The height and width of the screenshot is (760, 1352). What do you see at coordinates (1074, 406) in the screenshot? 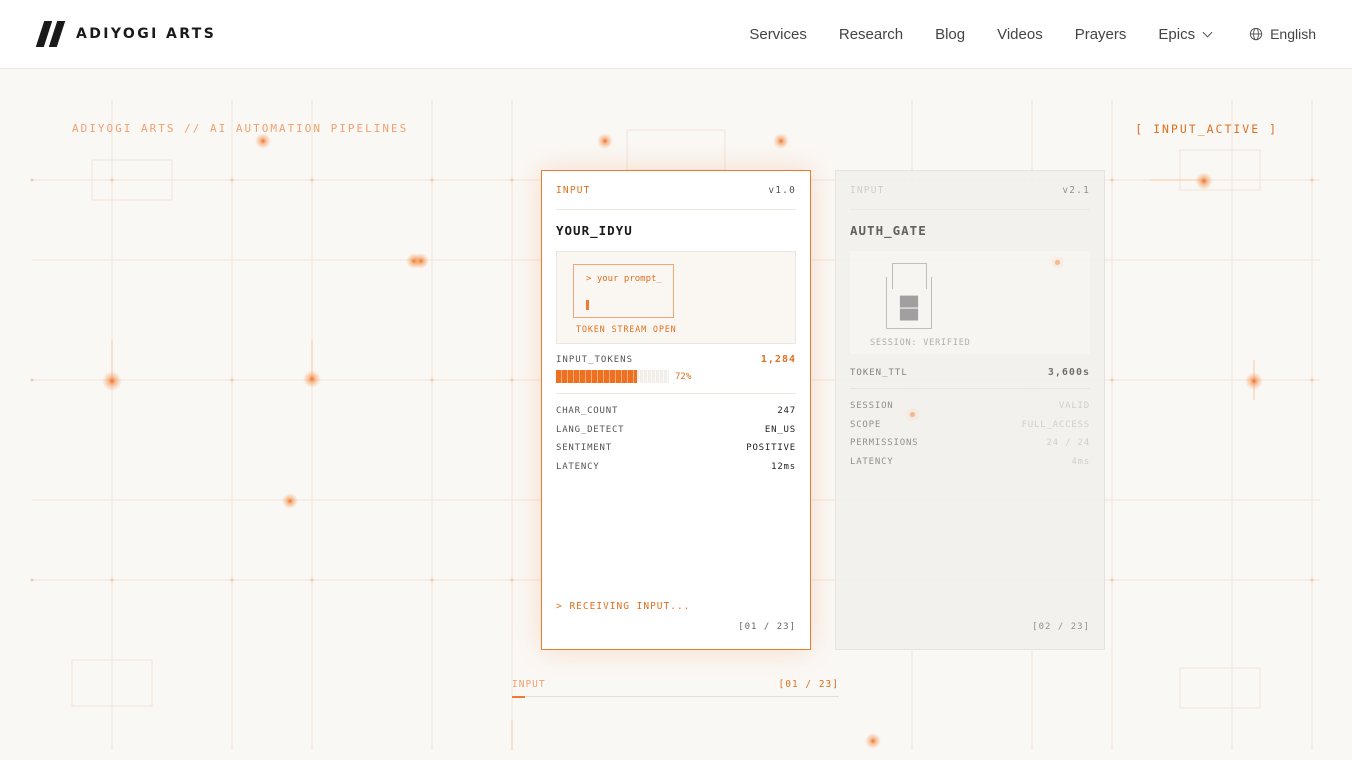
I see `stat-value: VALID` at bounding box center [1074, 406].